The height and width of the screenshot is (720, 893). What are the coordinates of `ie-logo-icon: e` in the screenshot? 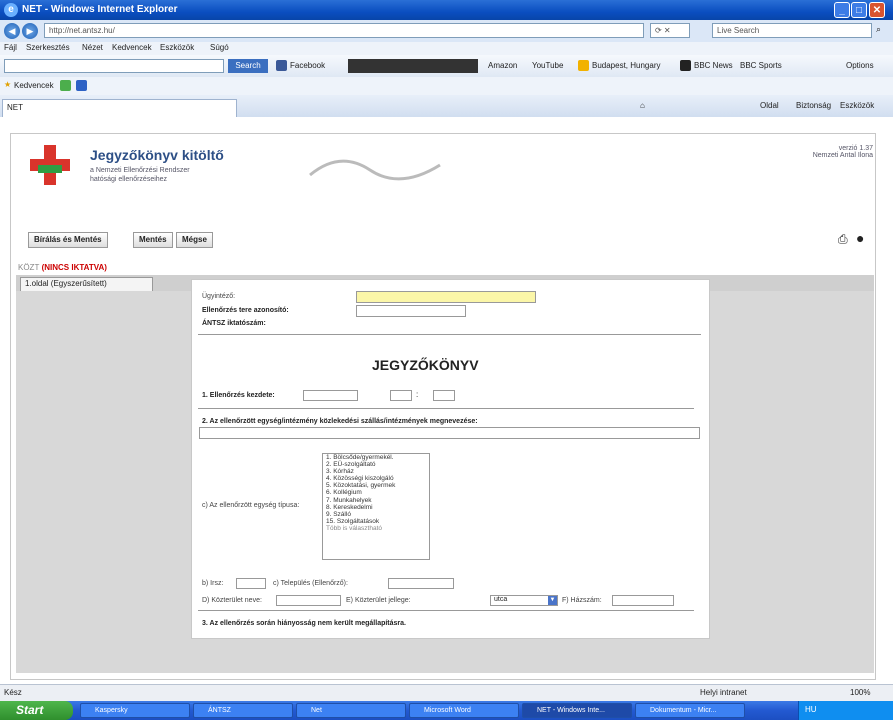 It's located at (11, 10).